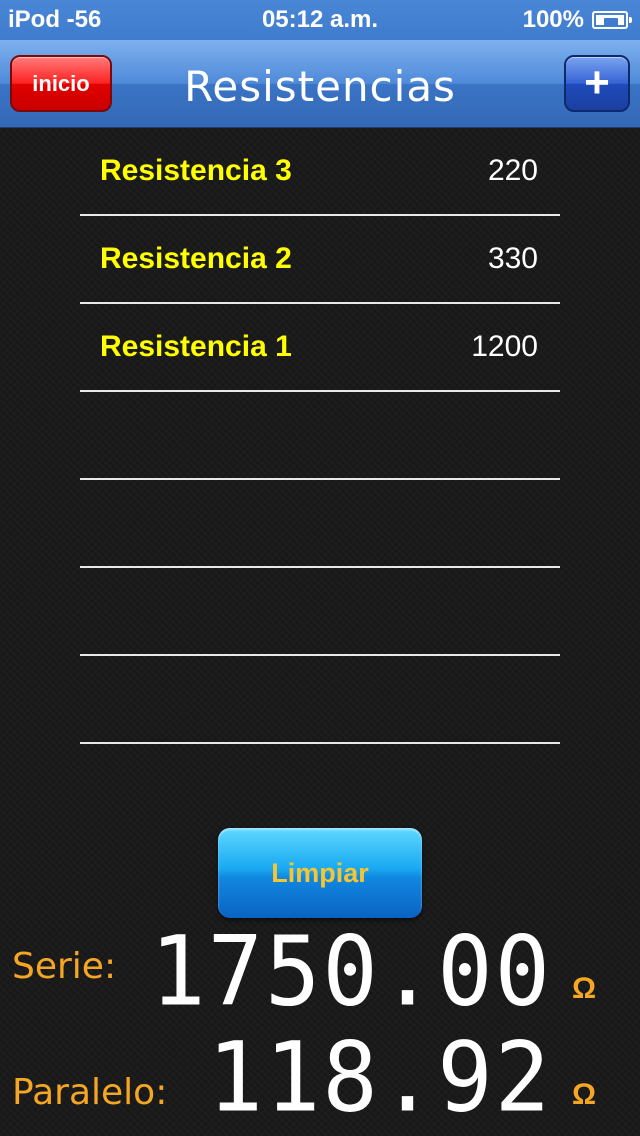 The image size is (640, 1136). I want to click on battery-percentage: 100%, so click(553, 19).